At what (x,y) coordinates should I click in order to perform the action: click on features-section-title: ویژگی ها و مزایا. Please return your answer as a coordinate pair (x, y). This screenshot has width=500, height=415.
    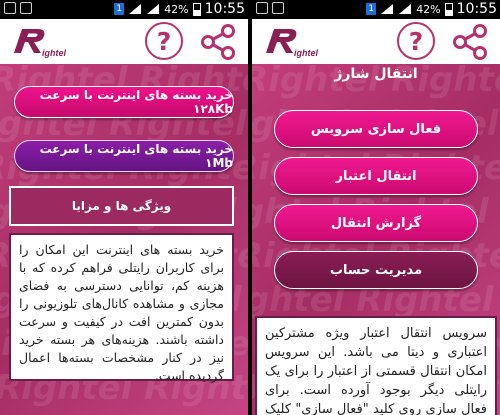
    Looking at the image, I should click on (121, 206).